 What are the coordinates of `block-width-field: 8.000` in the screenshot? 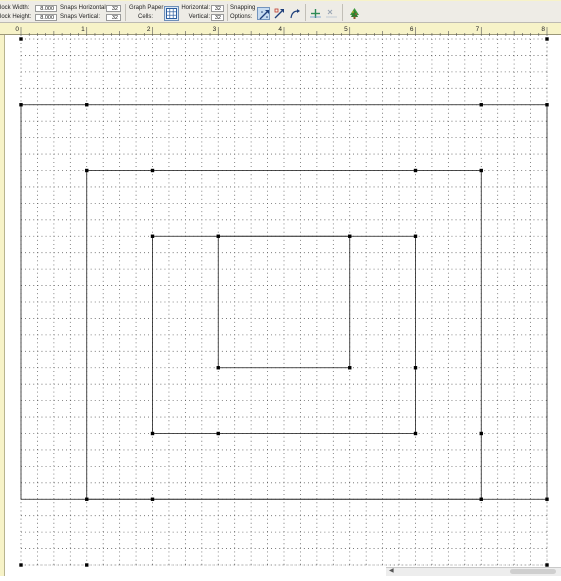 It's located at (46, 8).